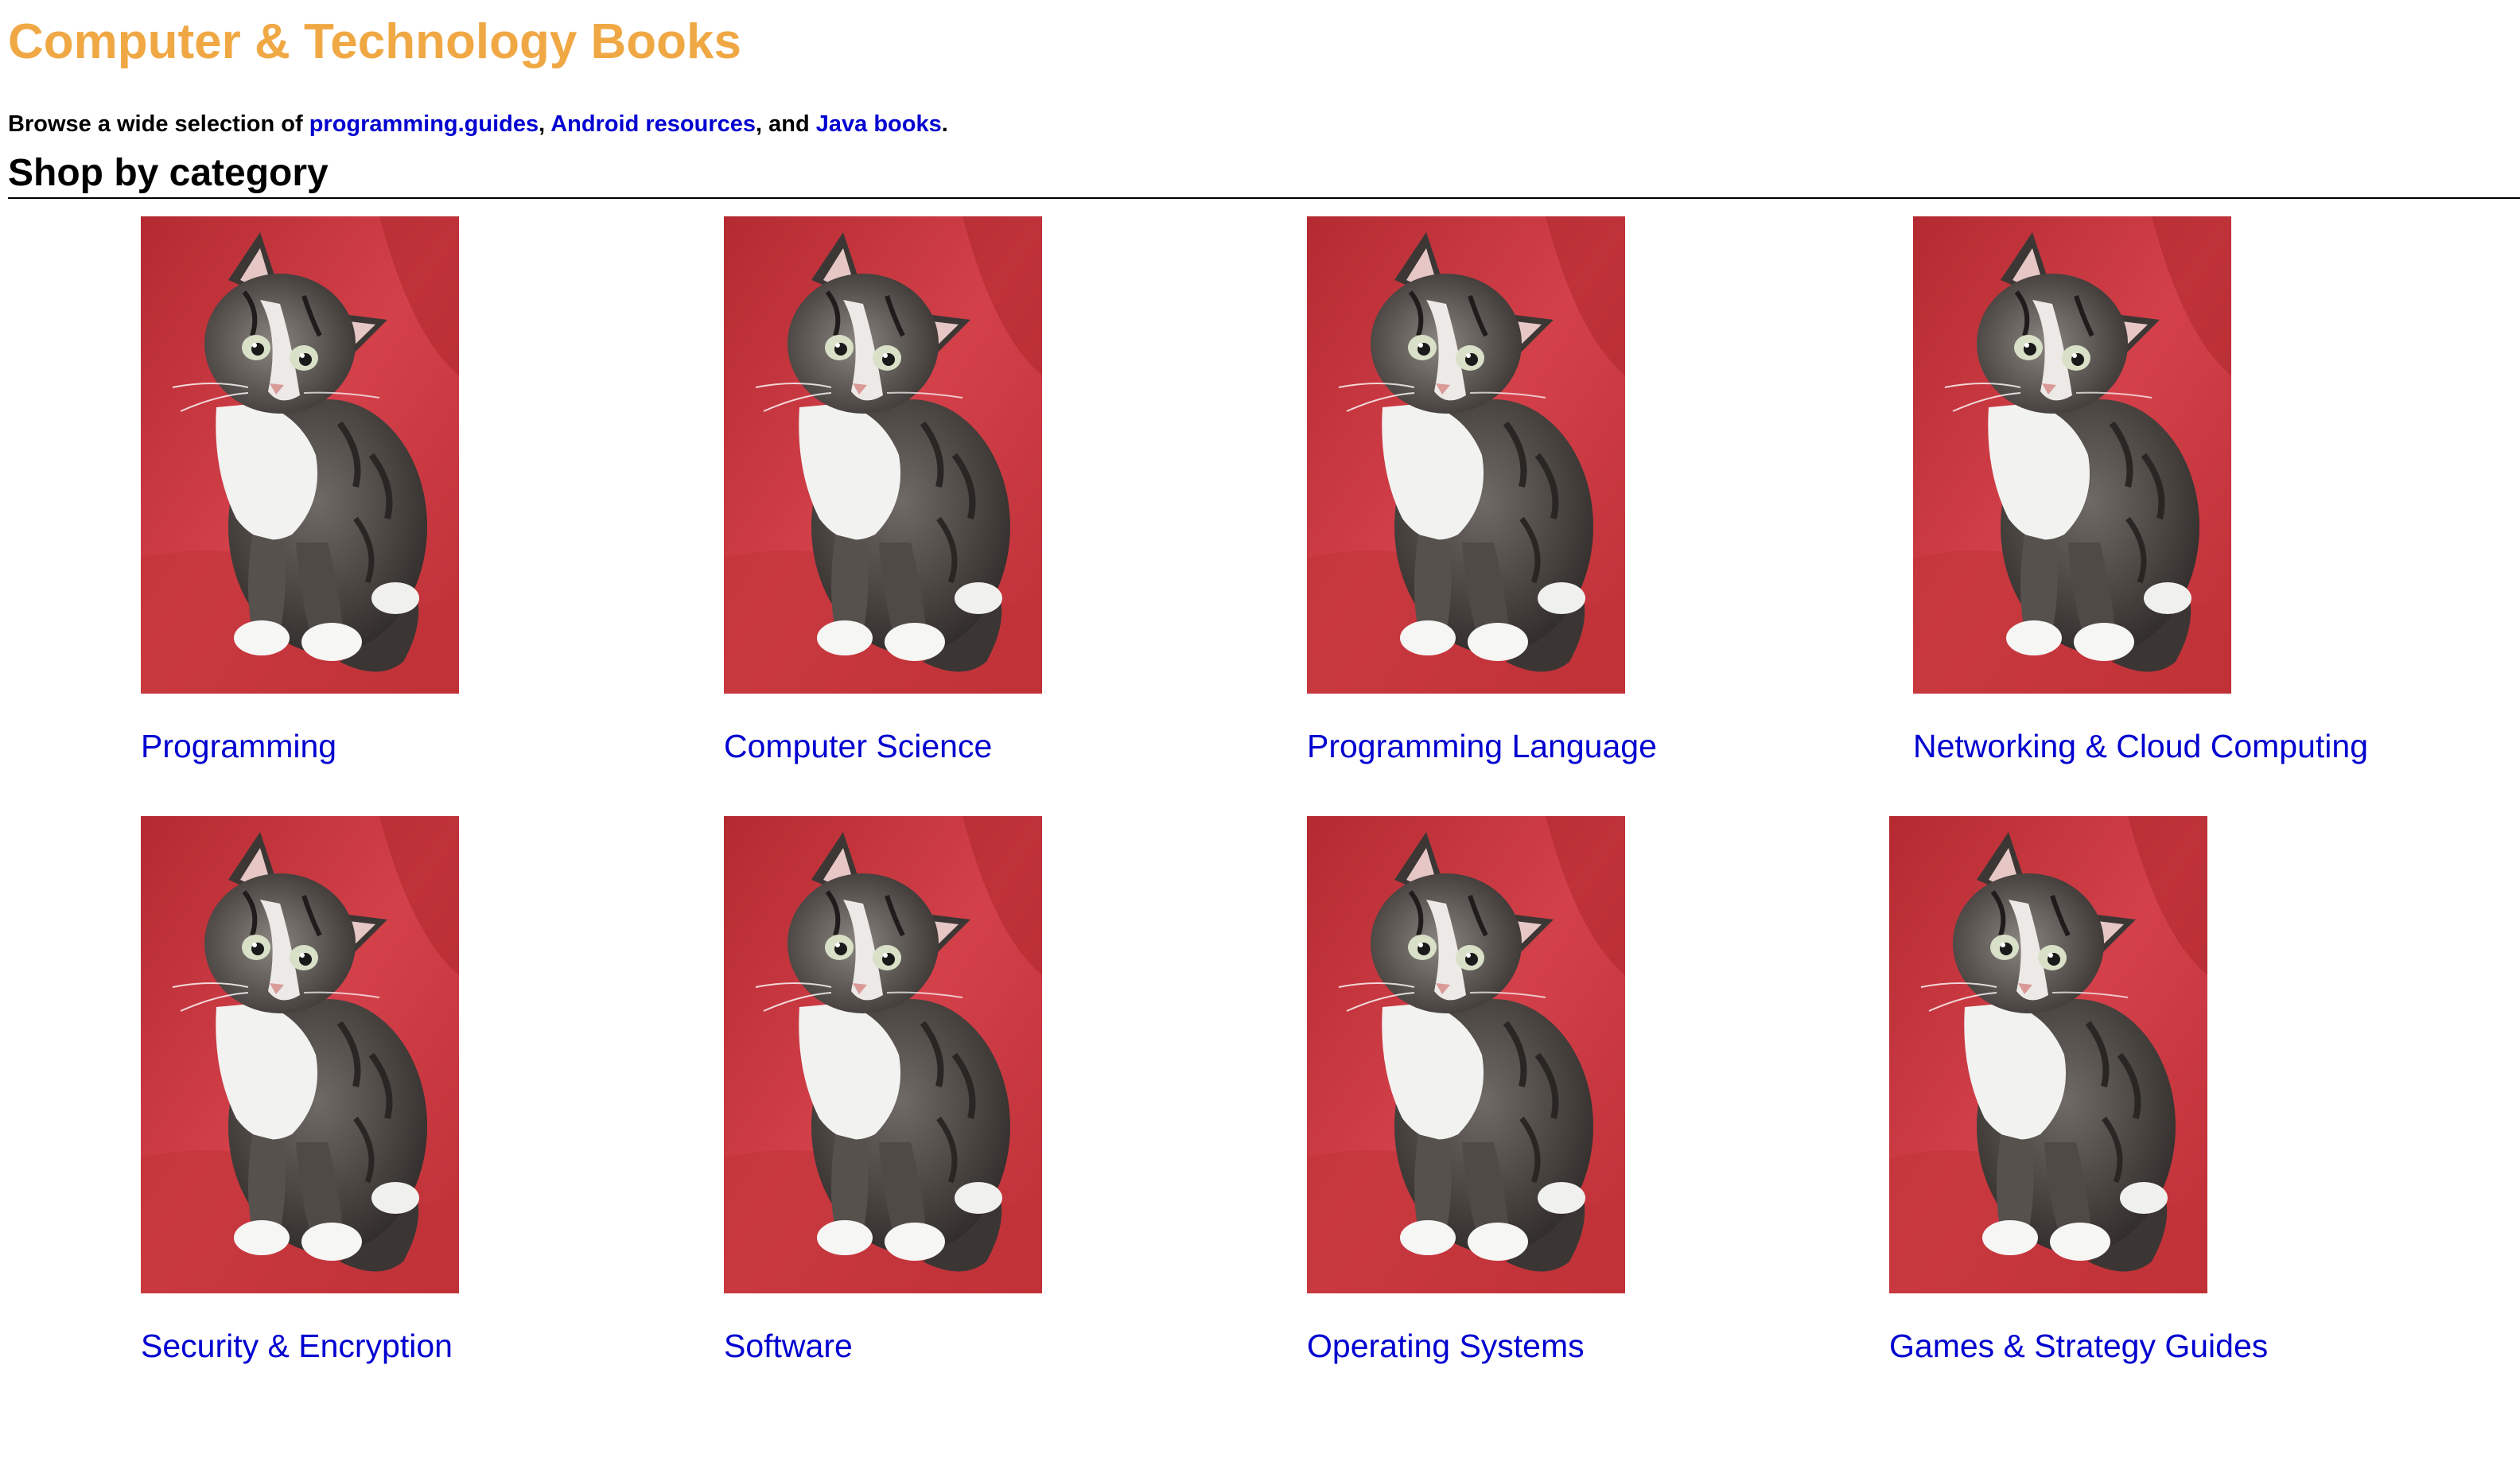  I want to click on category-tile-games-strategy: Games & Strategy Guides, so click(2167, 1094).